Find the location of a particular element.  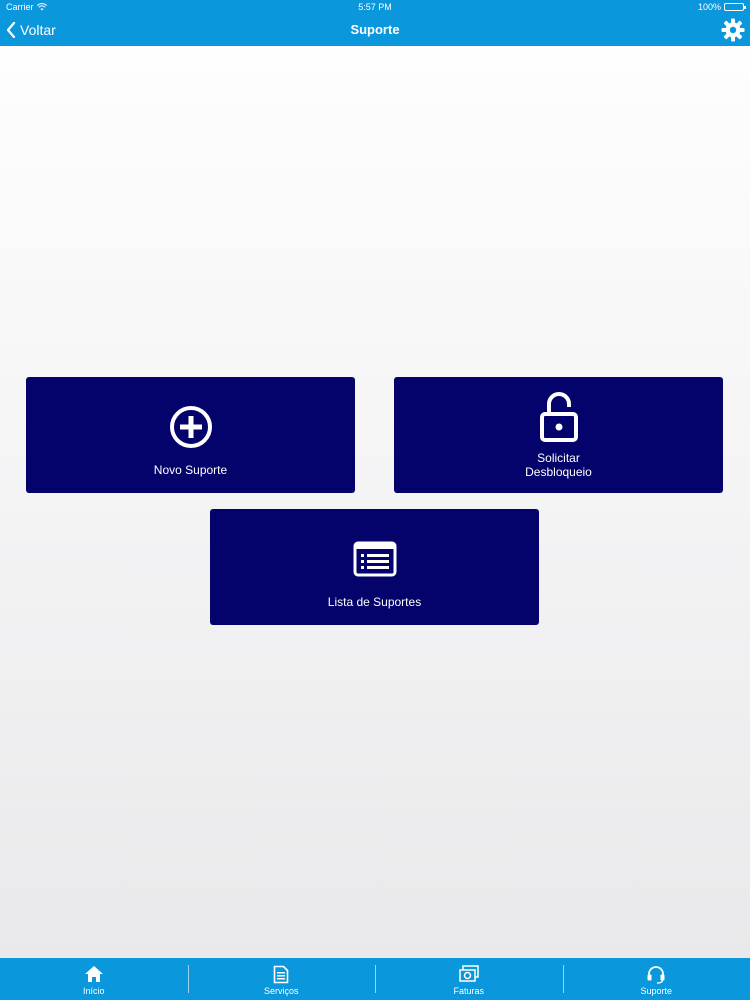

unlock-icon is located at coordinates (559, 417).